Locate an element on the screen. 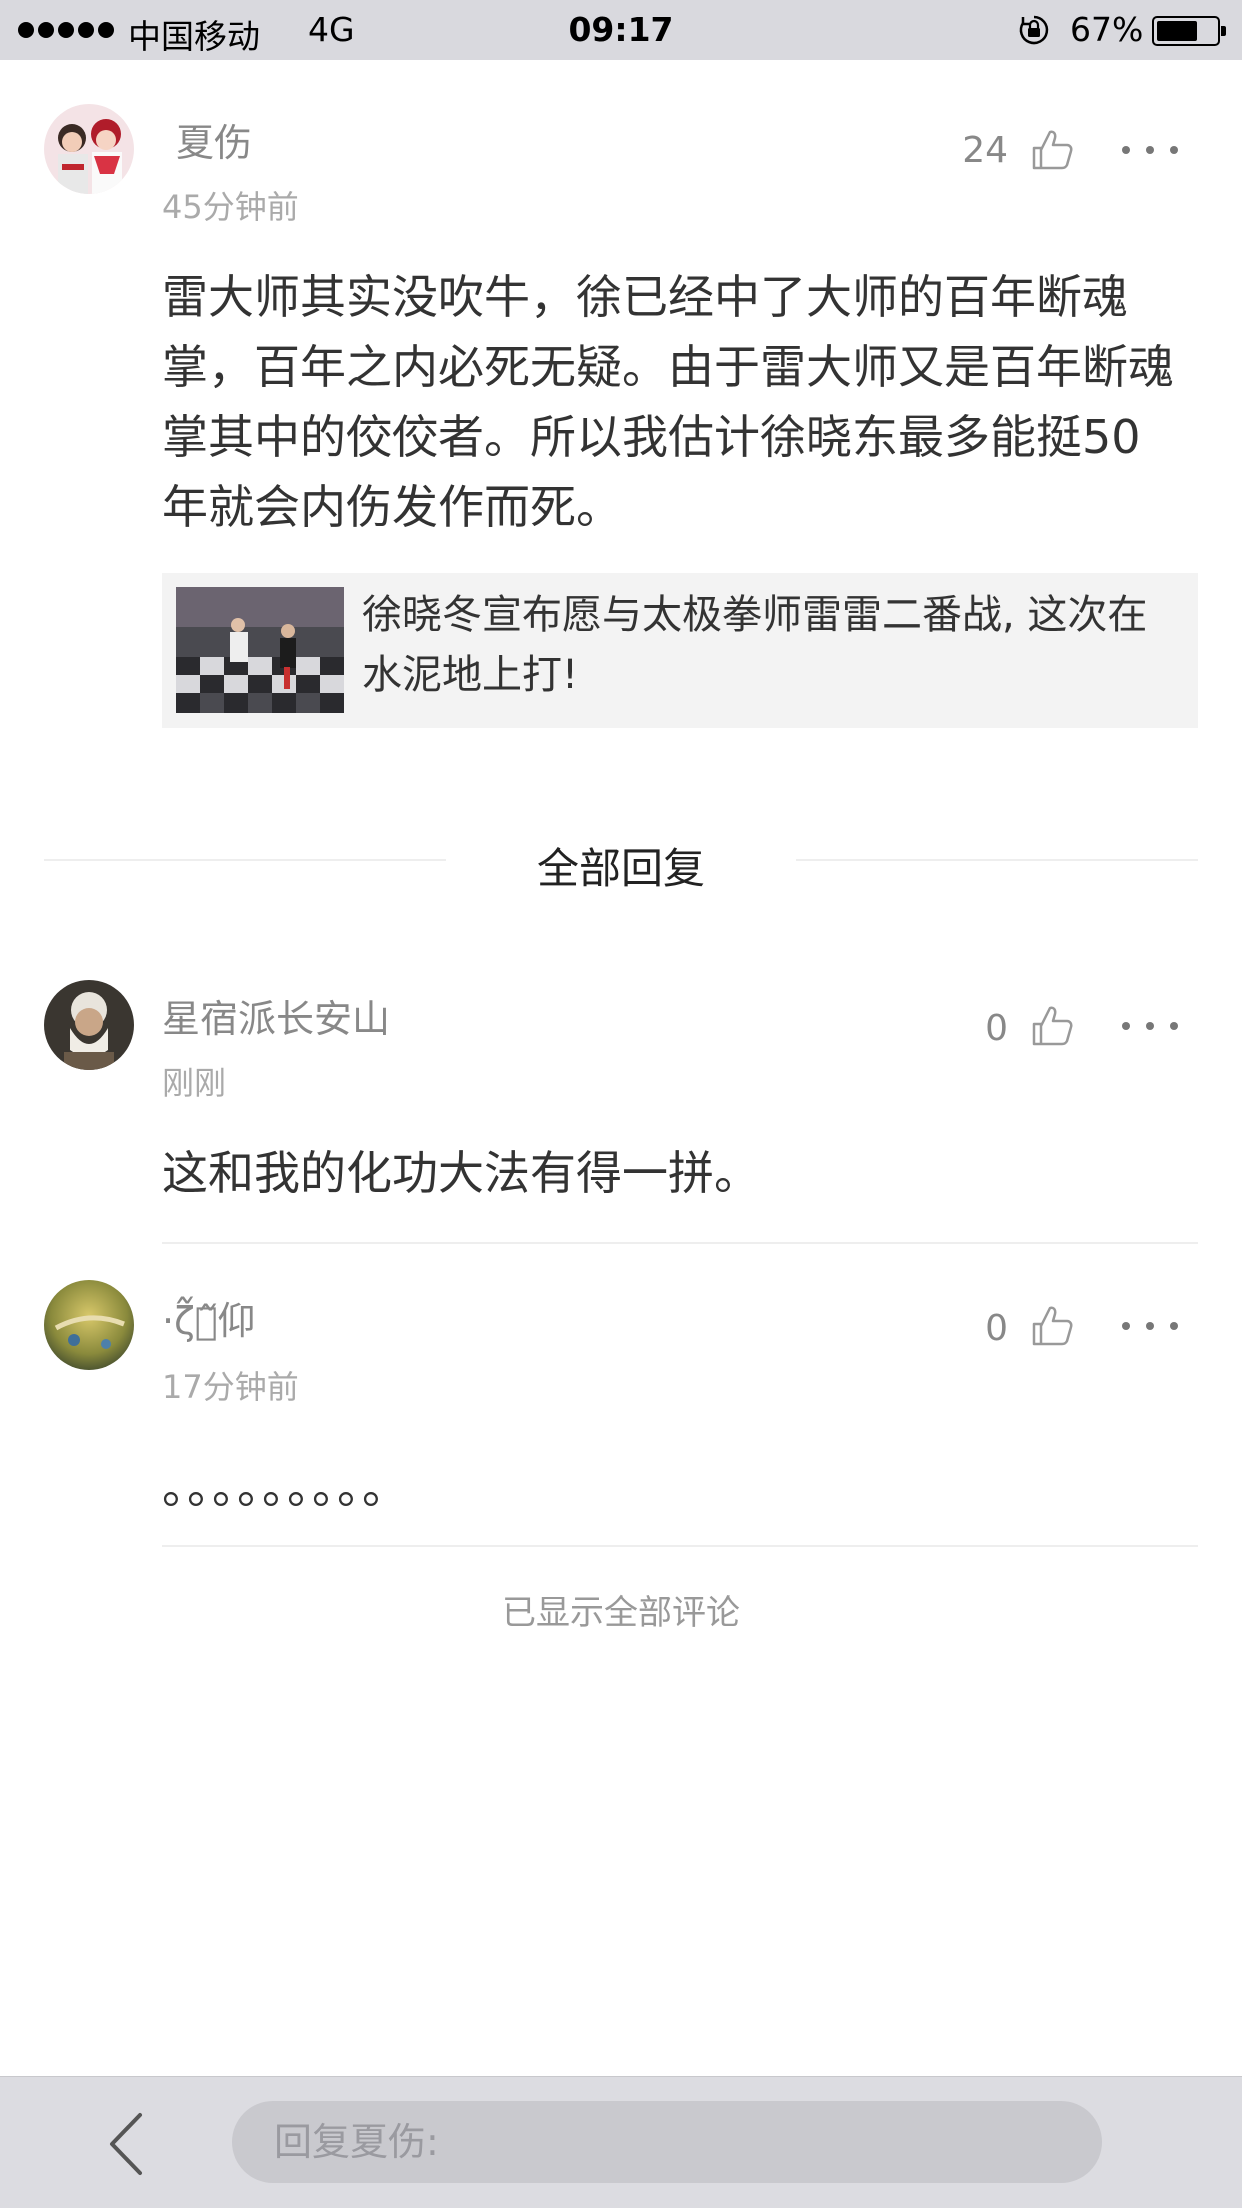 The height and width of the screenshot is (2208, 1242). reply-input is located at coordinates (667, 2142).